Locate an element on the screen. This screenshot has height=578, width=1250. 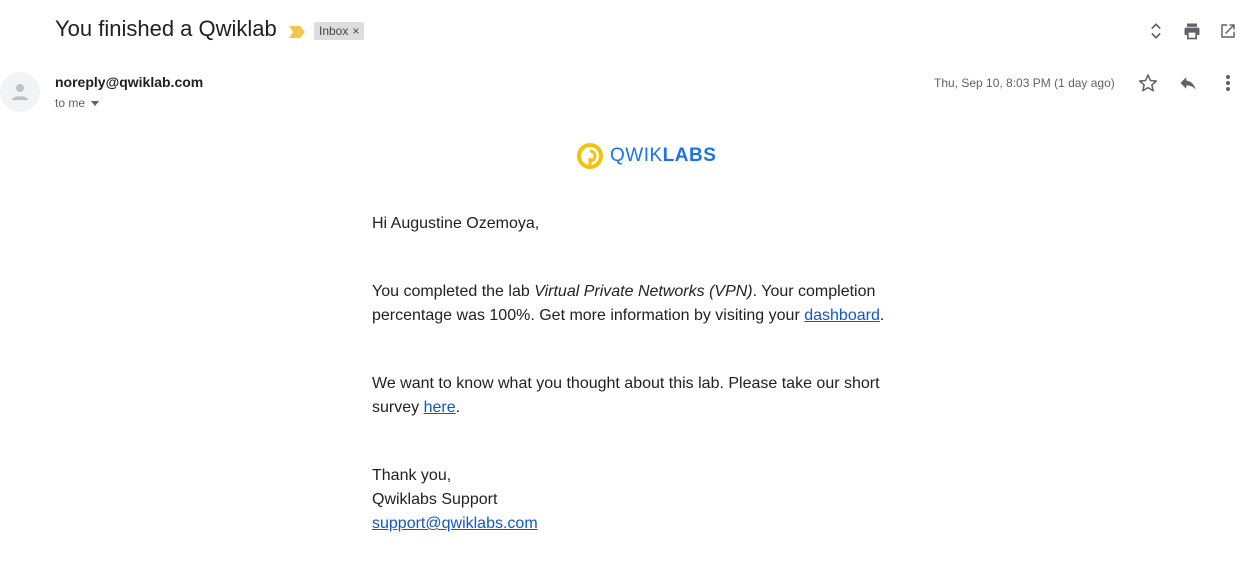
logo-text-labs: LABS is located at coordinates (689, 155).